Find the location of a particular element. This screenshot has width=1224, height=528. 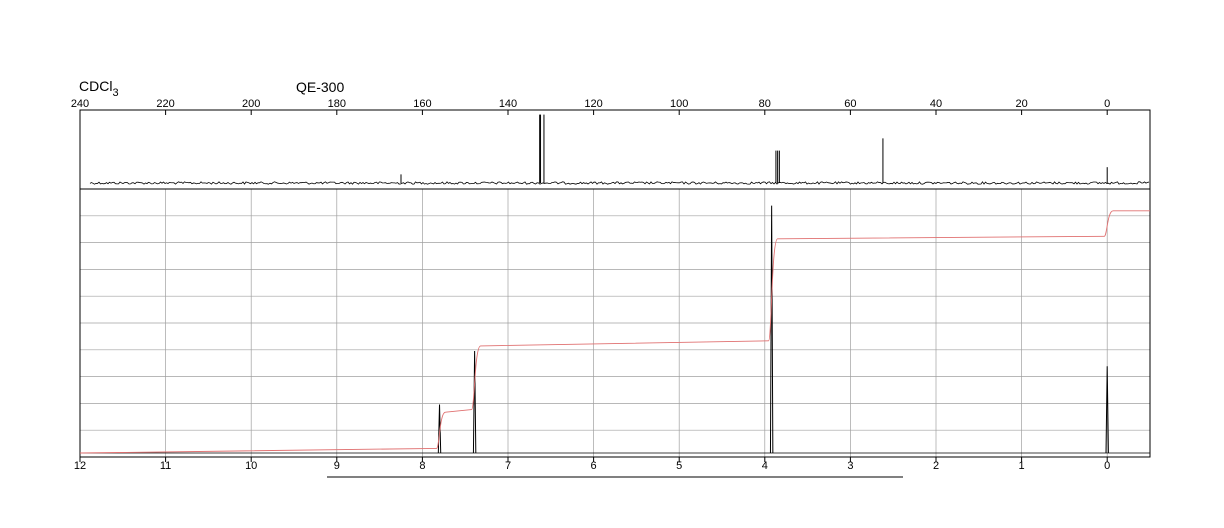

c13-tick-label: 200 is located at coordinates (251, 104).